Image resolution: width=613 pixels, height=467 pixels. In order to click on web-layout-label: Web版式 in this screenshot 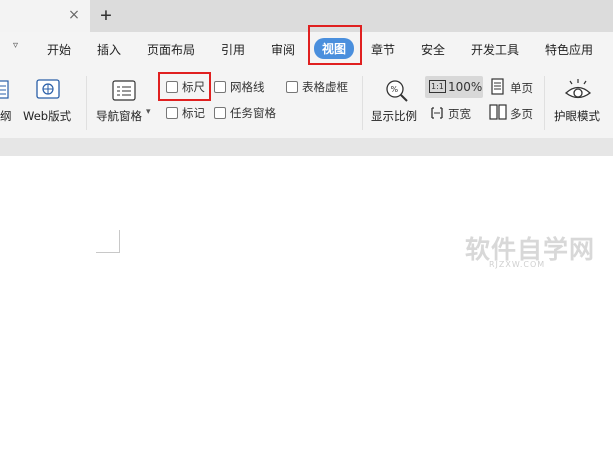, I will do `click(47, 116)`.